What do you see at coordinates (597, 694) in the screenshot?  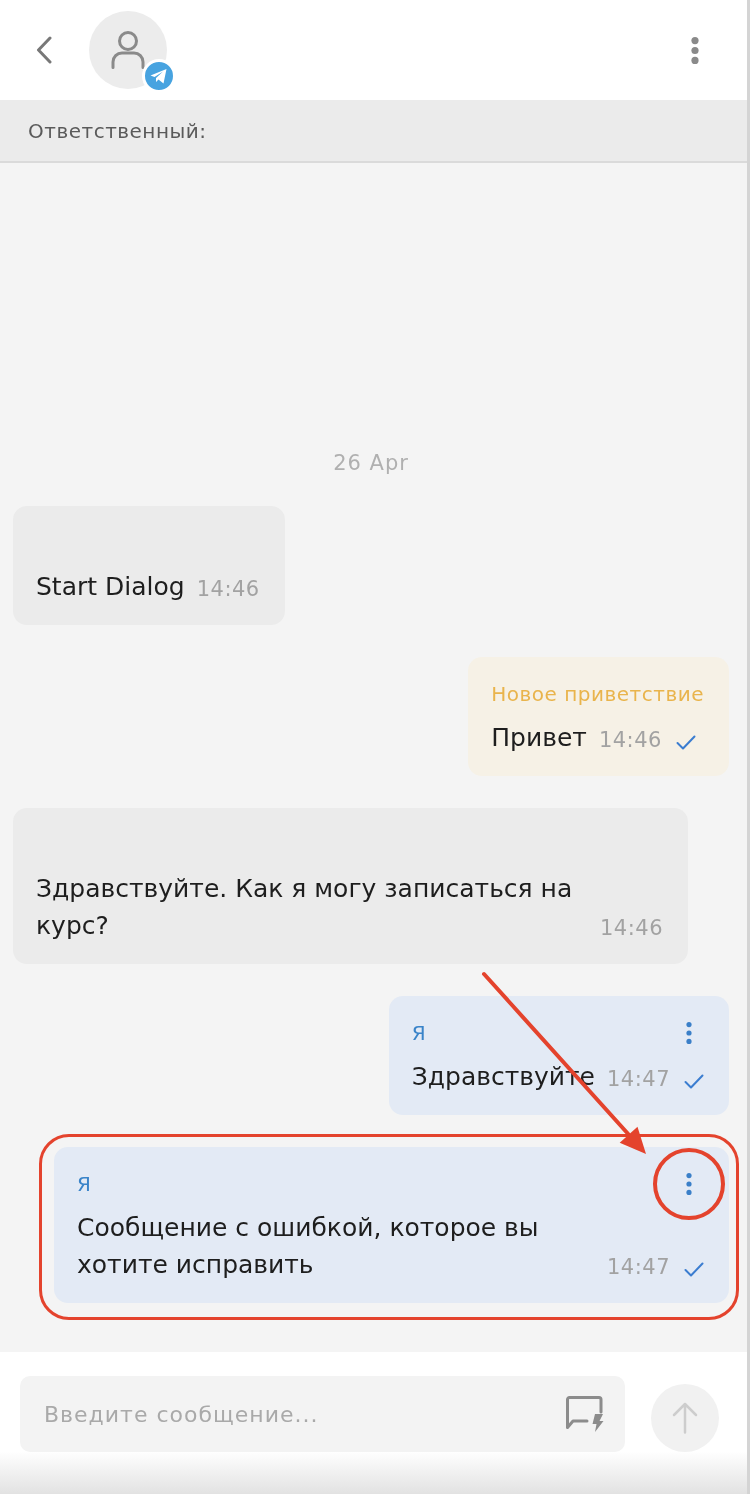 I see `template-title: Новое приветствие` at bounding box center [597, 694].